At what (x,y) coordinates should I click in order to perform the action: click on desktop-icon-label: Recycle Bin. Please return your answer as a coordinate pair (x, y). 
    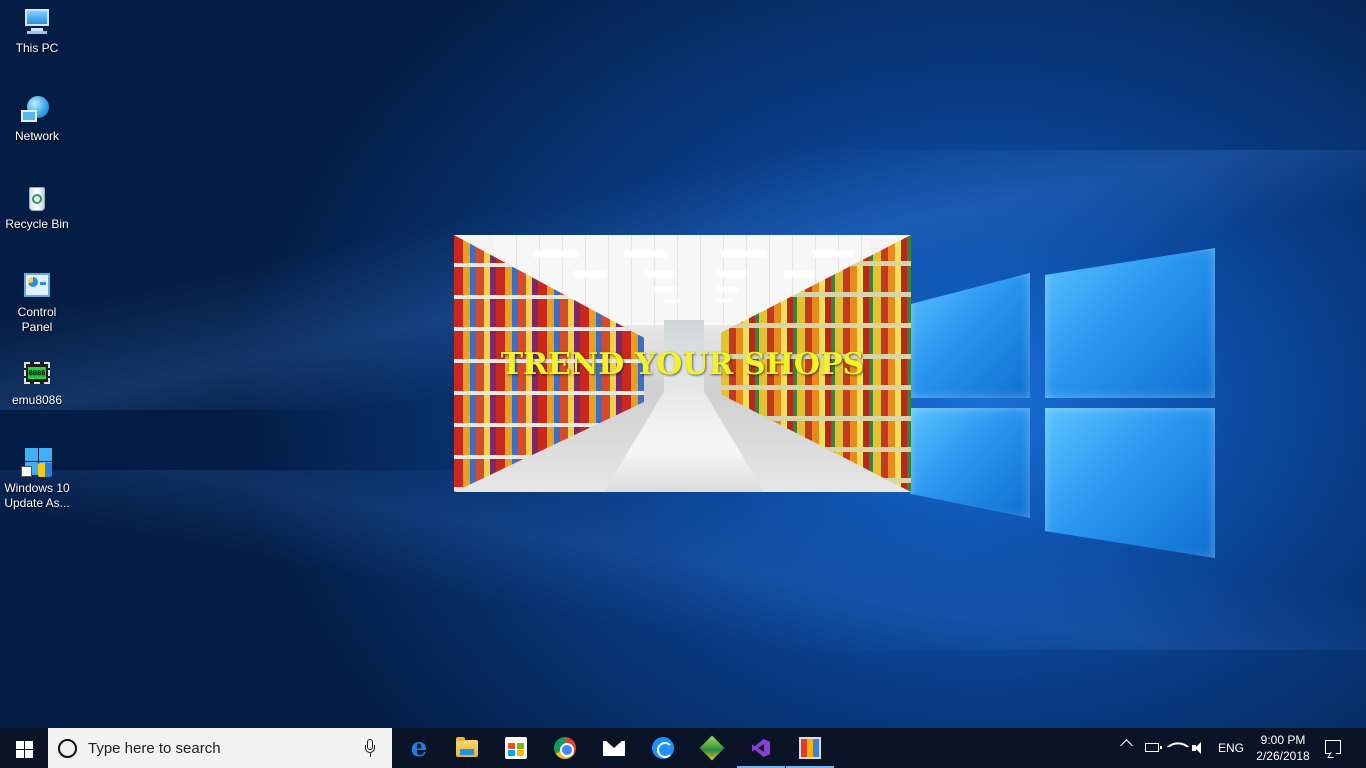
    Looking at the image, I should click on (37, 224).